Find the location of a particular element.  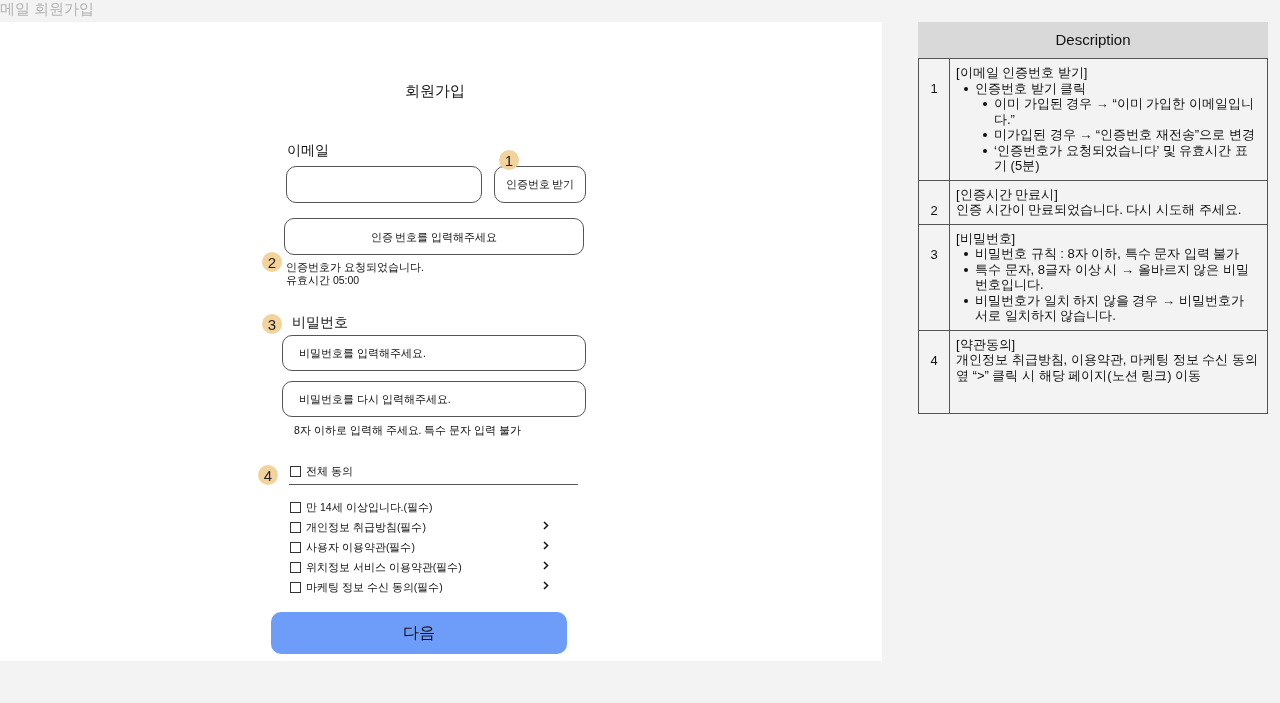

request-code-button: 인증번호 받기 is located at coordinates (540, 184).